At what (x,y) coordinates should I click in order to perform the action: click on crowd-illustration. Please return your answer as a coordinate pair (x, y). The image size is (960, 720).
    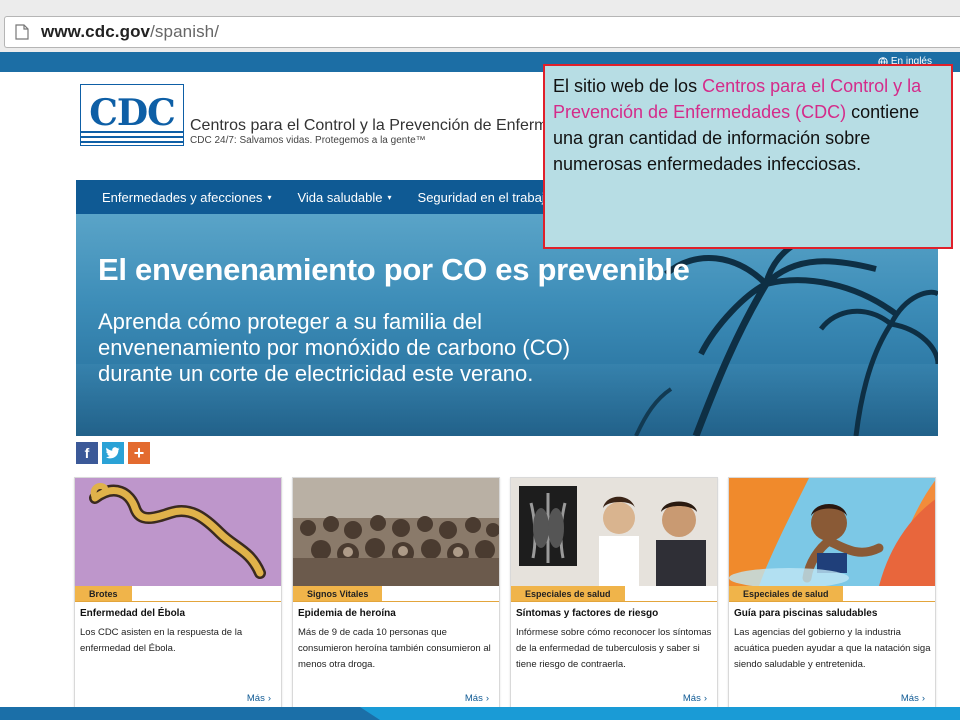
    Looking at the image, I should click on (396, 532).